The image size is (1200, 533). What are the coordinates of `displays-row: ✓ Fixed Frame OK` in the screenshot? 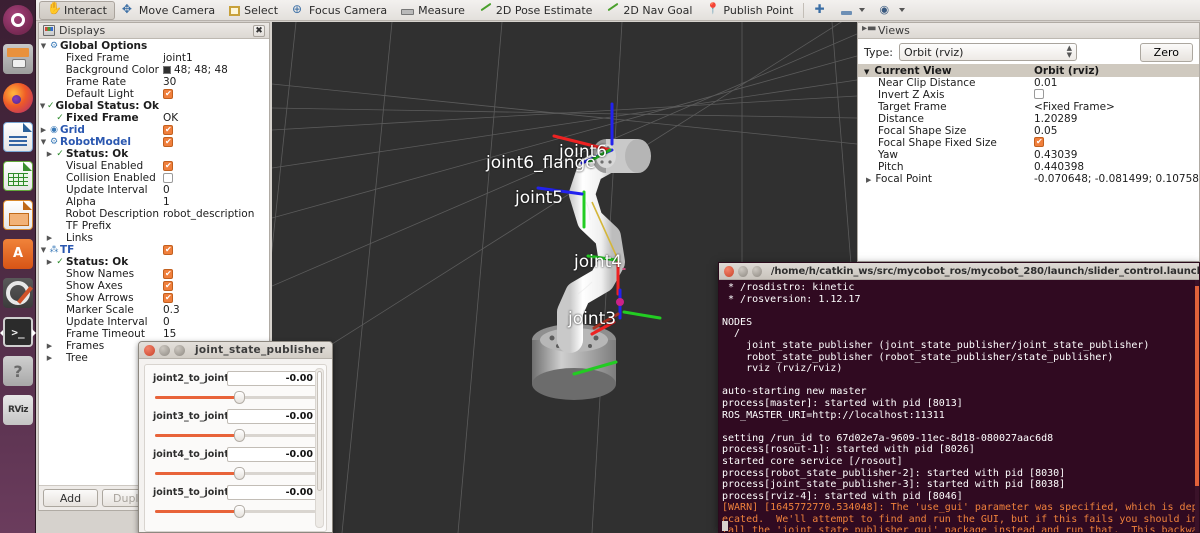 It's located at (154, 118).